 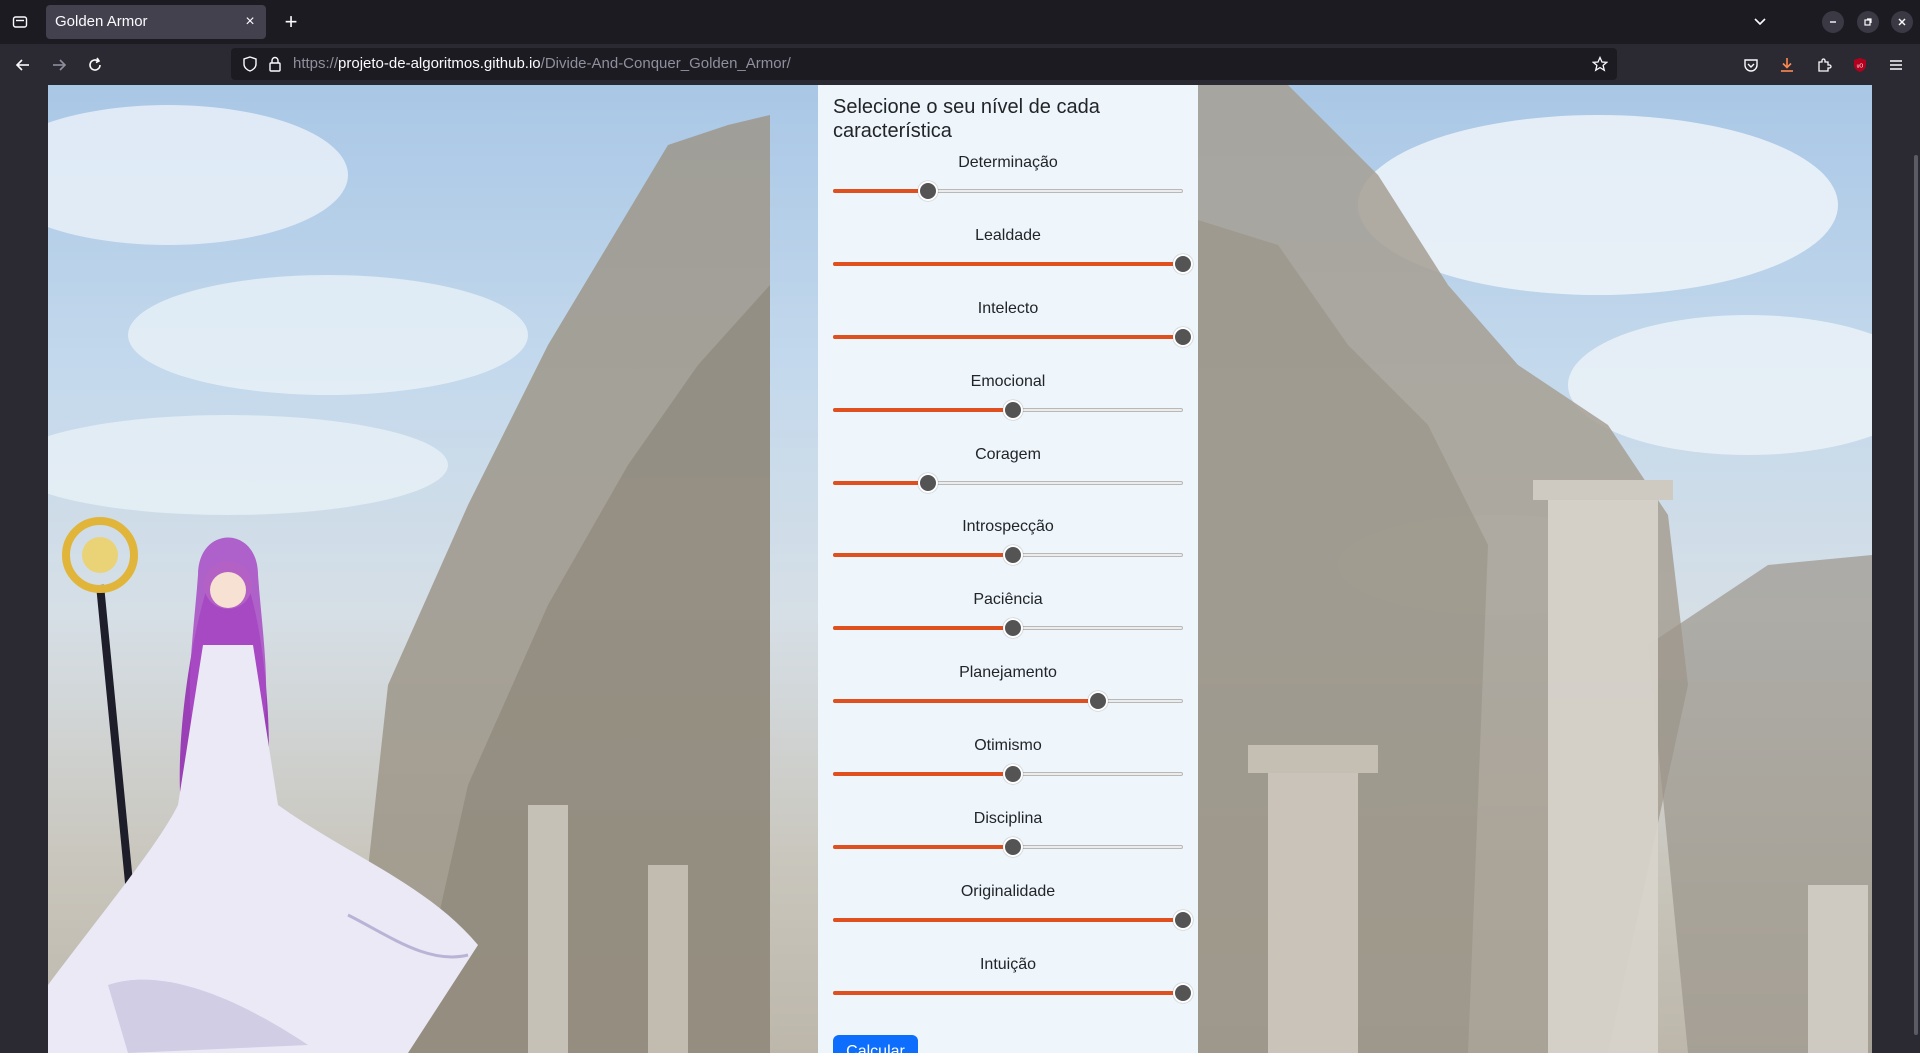 What do you see at coordinates (1600, 64) in the screenshot?
I see `bookmark-star-icon` at bounding box center [1600, 64].